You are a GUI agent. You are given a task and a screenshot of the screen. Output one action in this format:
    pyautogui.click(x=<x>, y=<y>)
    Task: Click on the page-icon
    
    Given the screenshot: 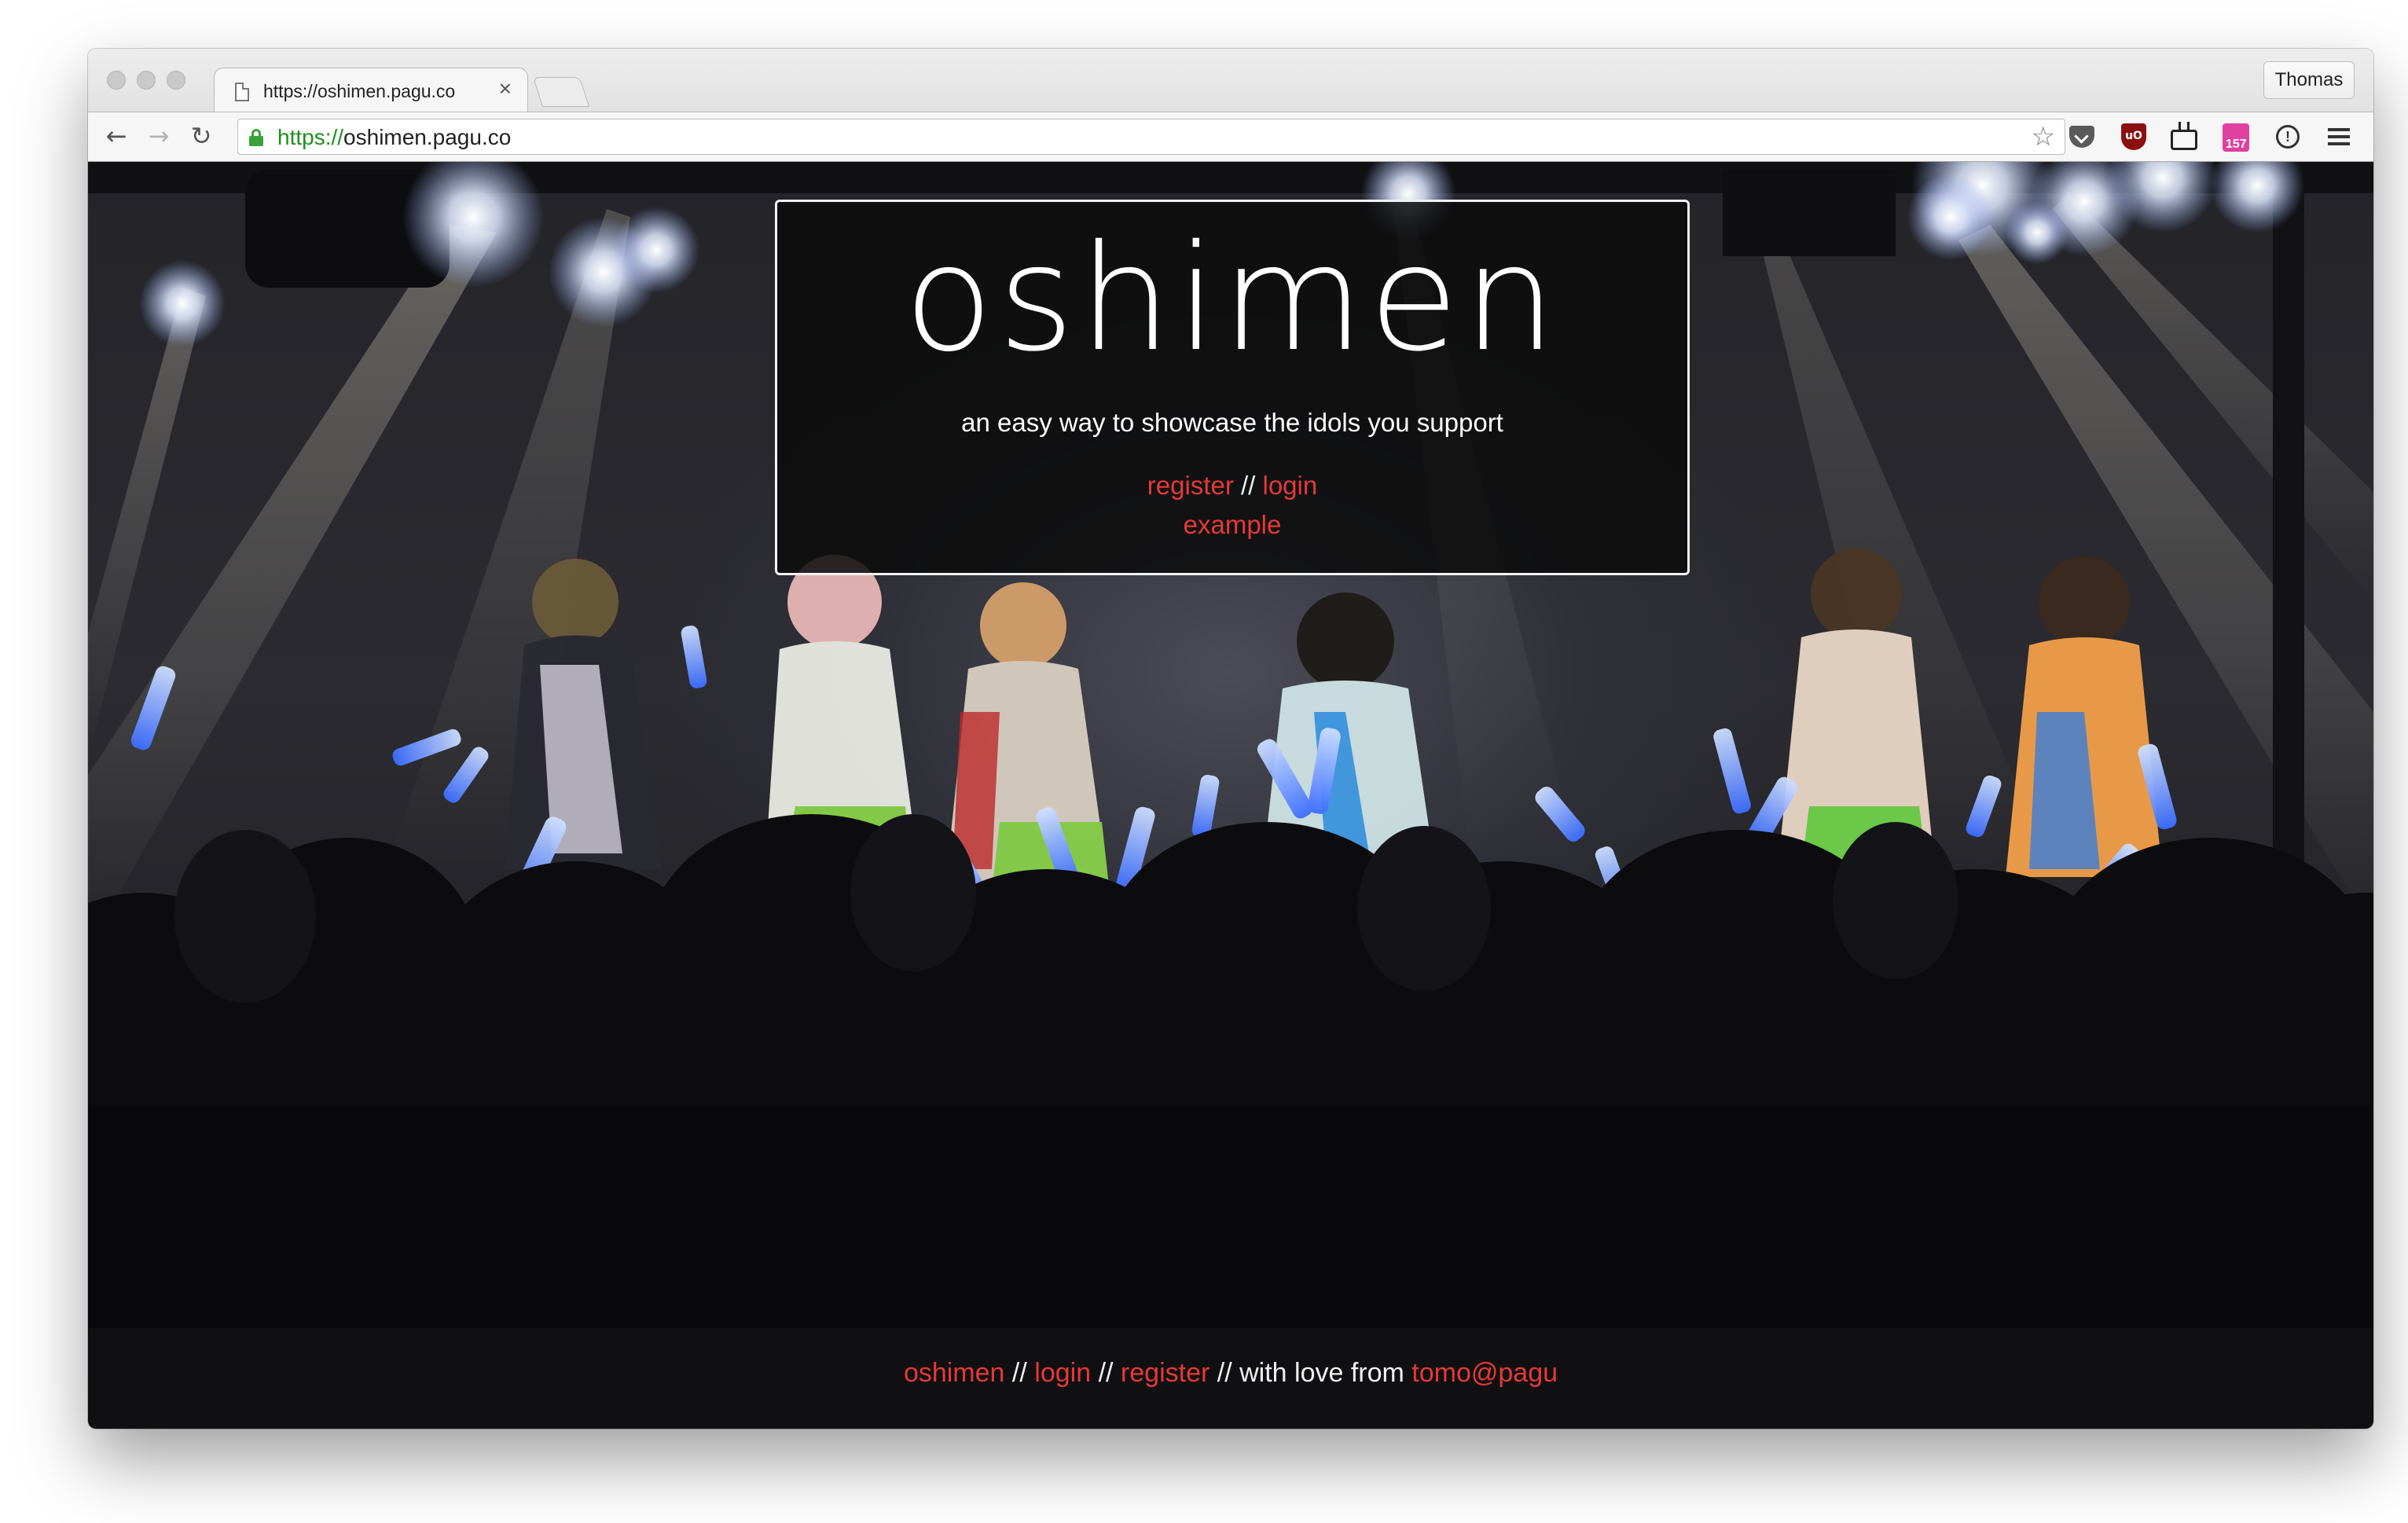 What is the action you would take?
    pyautogui.click(x=242, y=92)
    